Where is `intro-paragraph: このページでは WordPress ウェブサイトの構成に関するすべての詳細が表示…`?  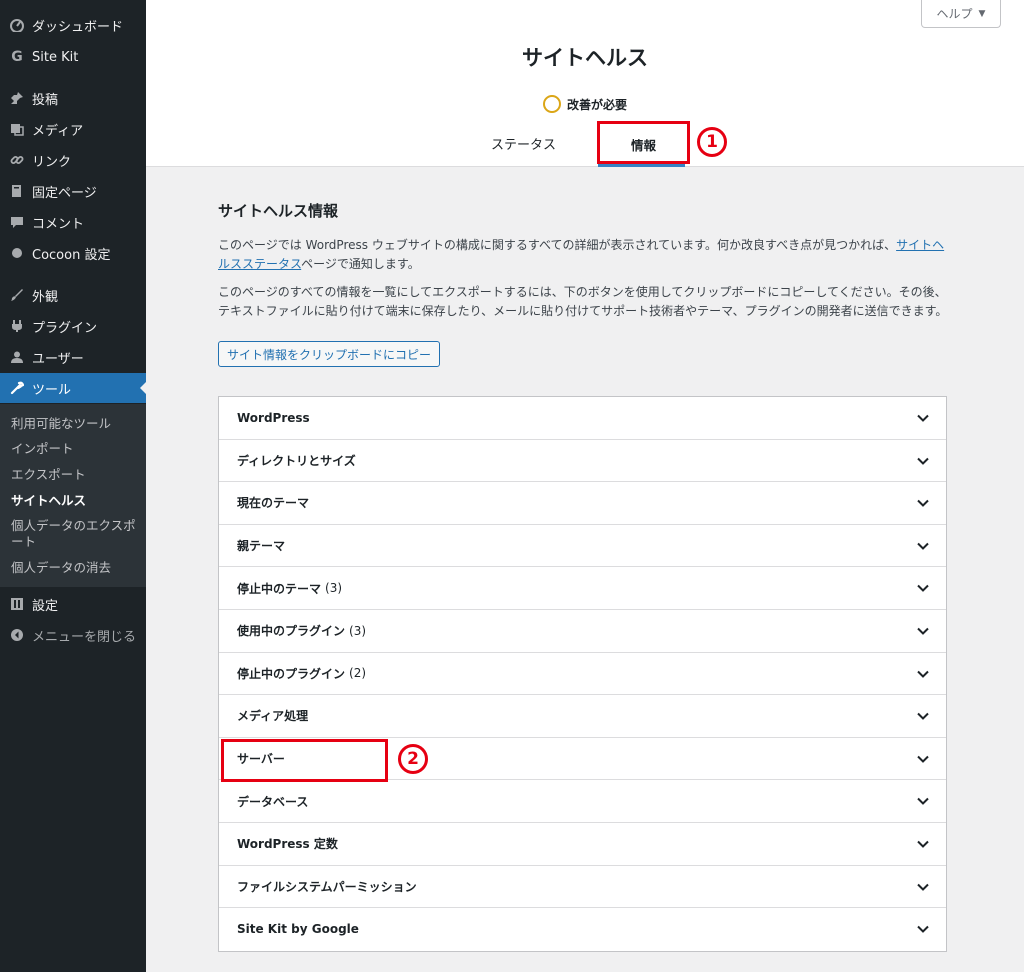
intro-paragraph: このページでは WordPress ウェブサイトの構成に関するすべての詳細が表示… is located at coordinates (583, 255).